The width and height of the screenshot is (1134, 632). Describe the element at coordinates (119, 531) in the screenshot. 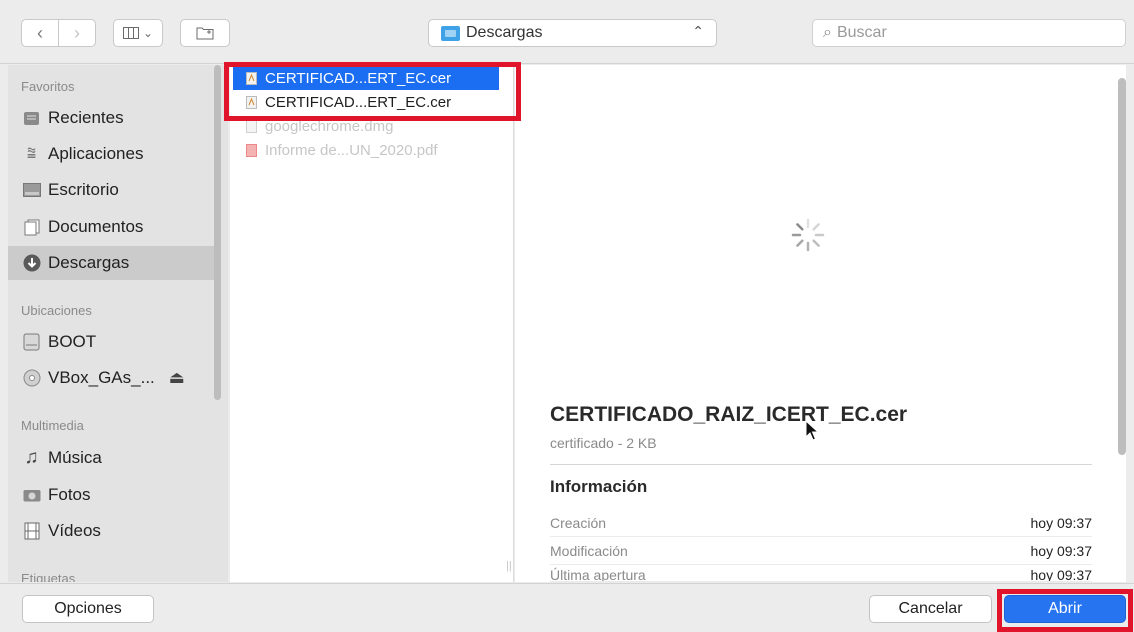

I see `sidebar-item-videos: Vídeos` at that location.